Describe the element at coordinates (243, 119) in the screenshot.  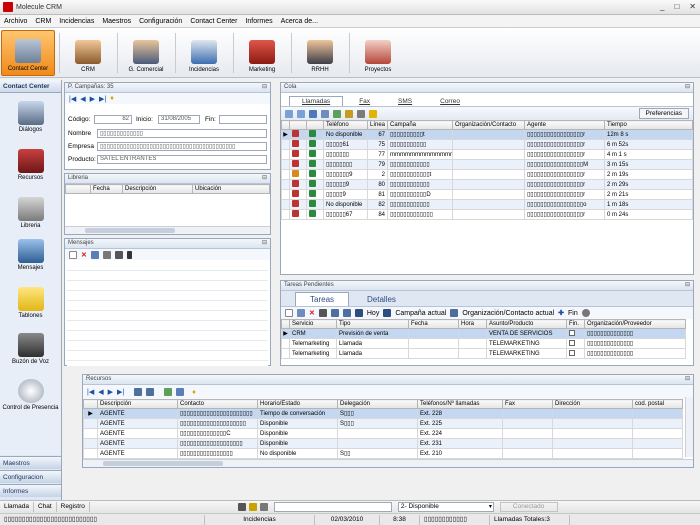
I see `fin-field` at that location.